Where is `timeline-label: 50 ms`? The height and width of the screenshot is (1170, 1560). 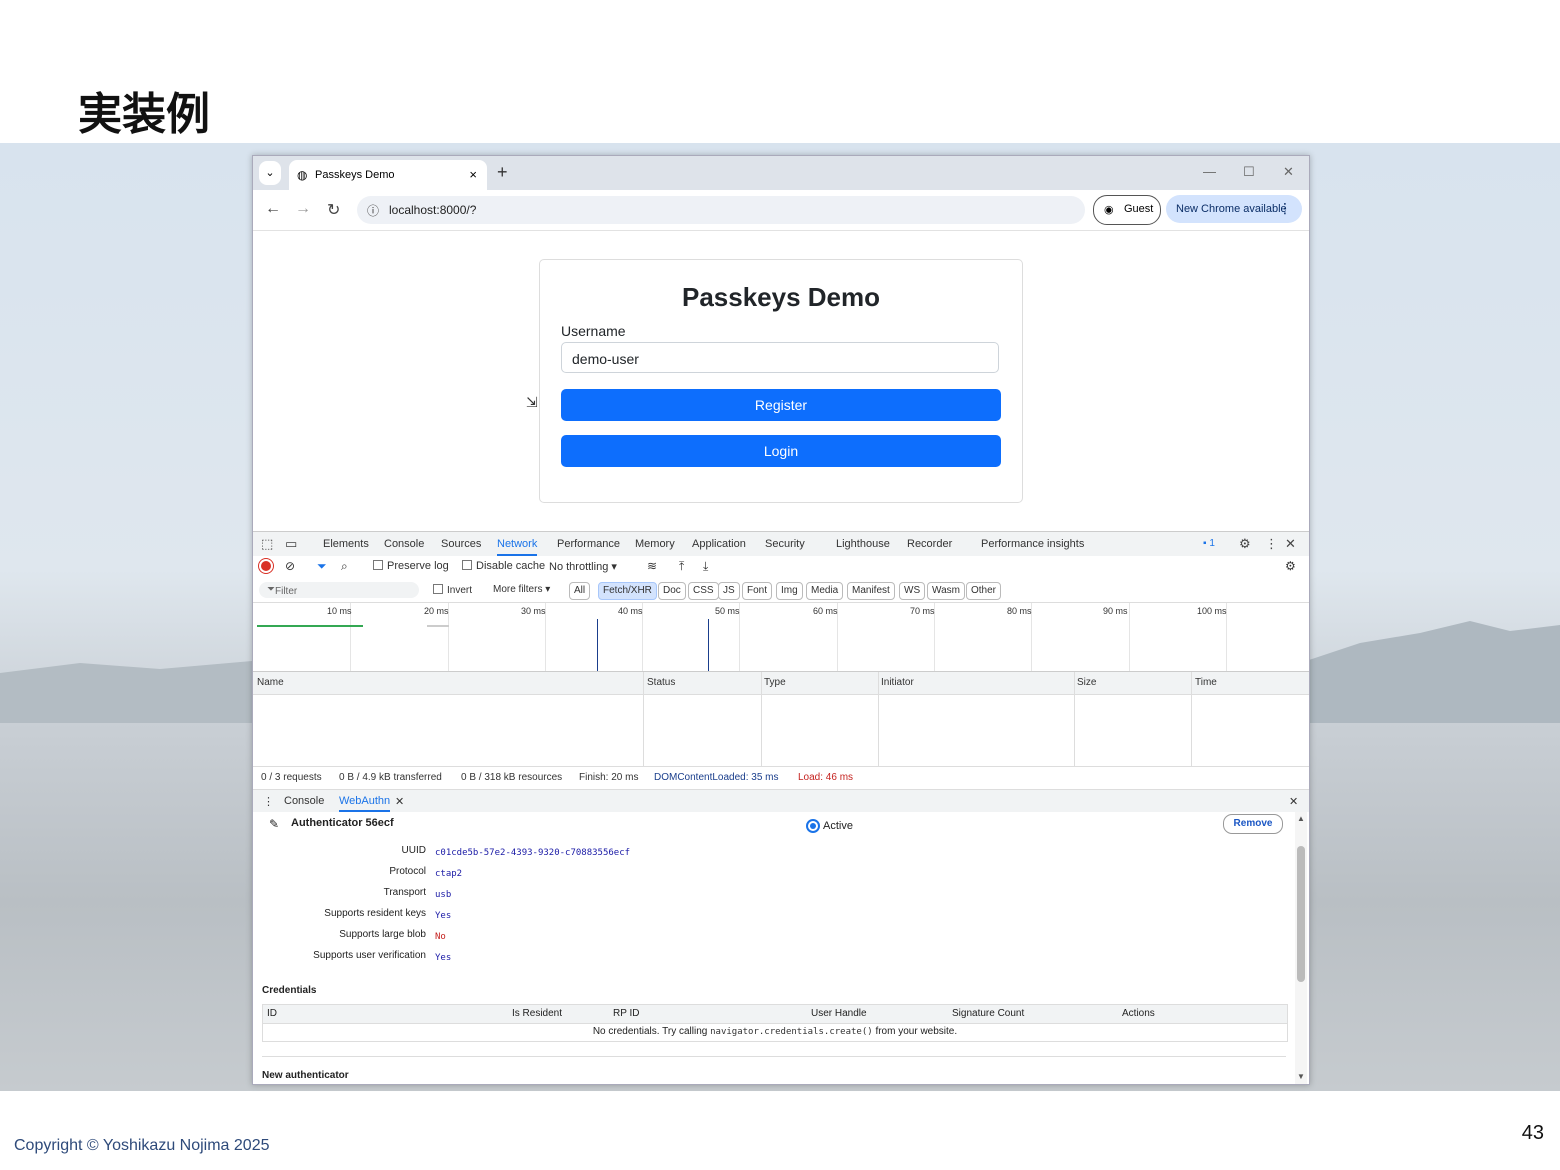
timeline-label: 50 ms is located at coordinates (727, 611).